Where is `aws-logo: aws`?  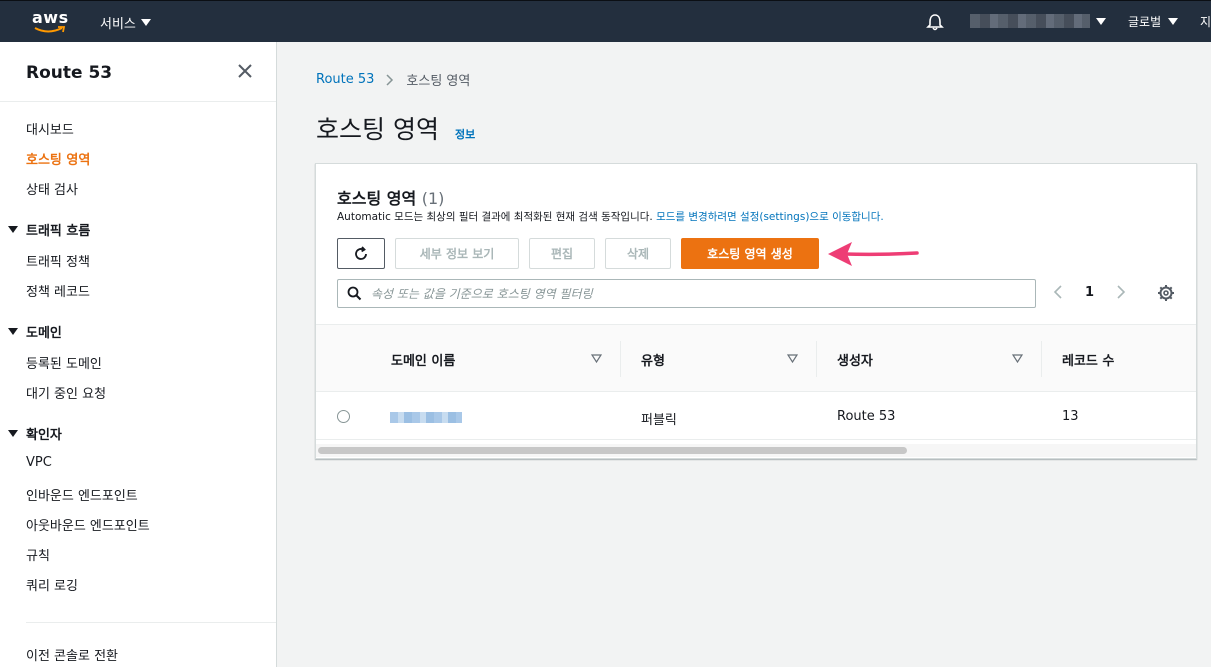
aws-logo: aws is located at coordinates (50, 22).